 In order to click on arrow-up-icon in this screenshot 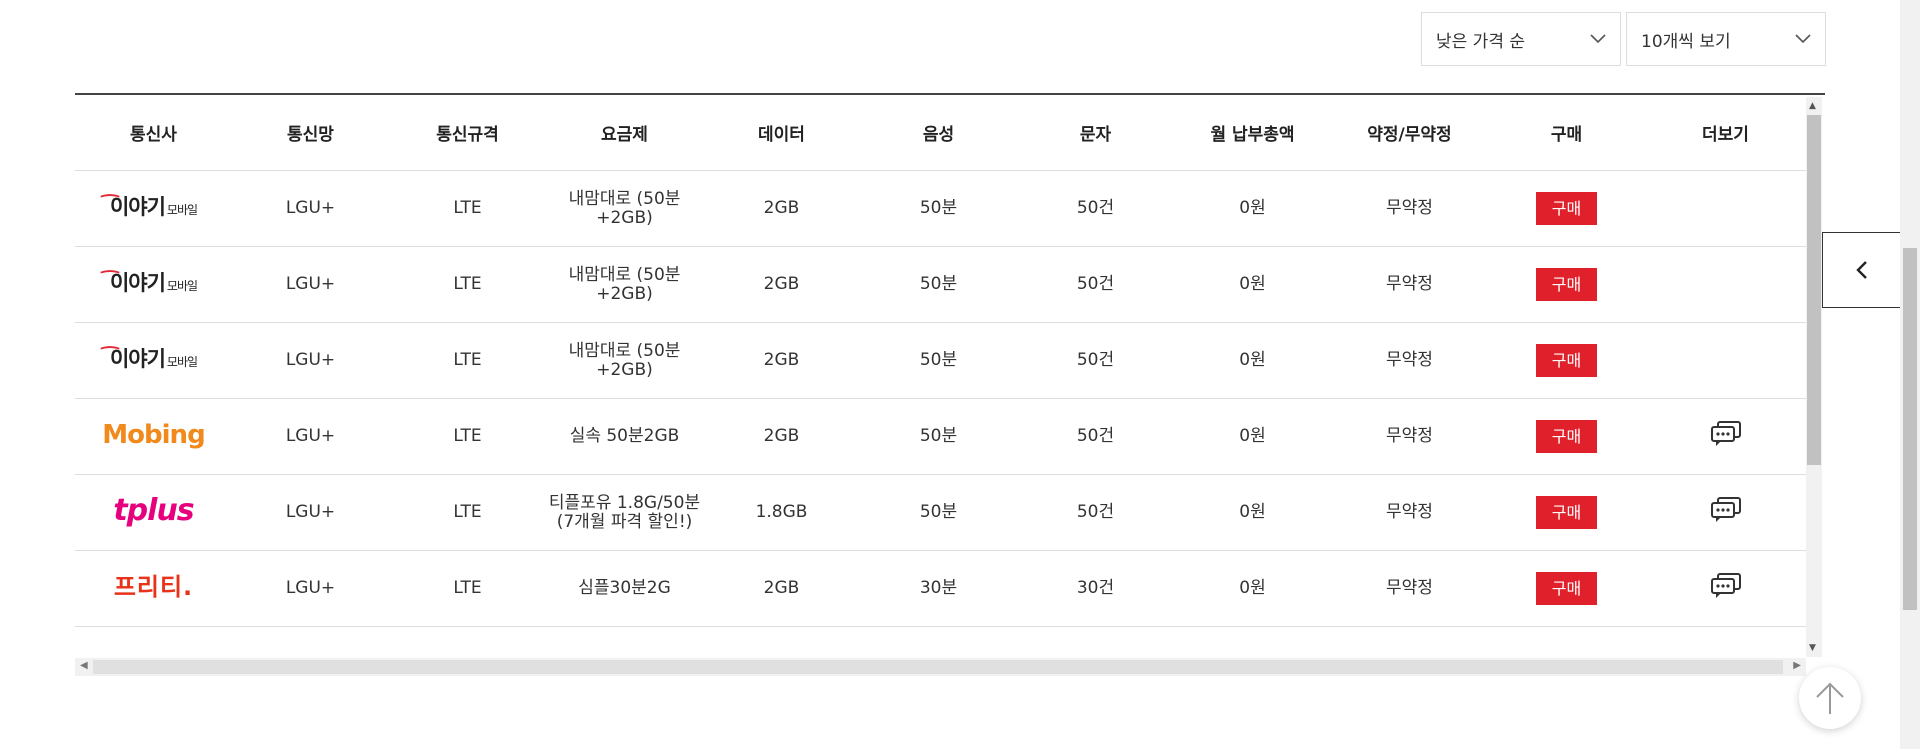, I will do `click(1830, 698)`.